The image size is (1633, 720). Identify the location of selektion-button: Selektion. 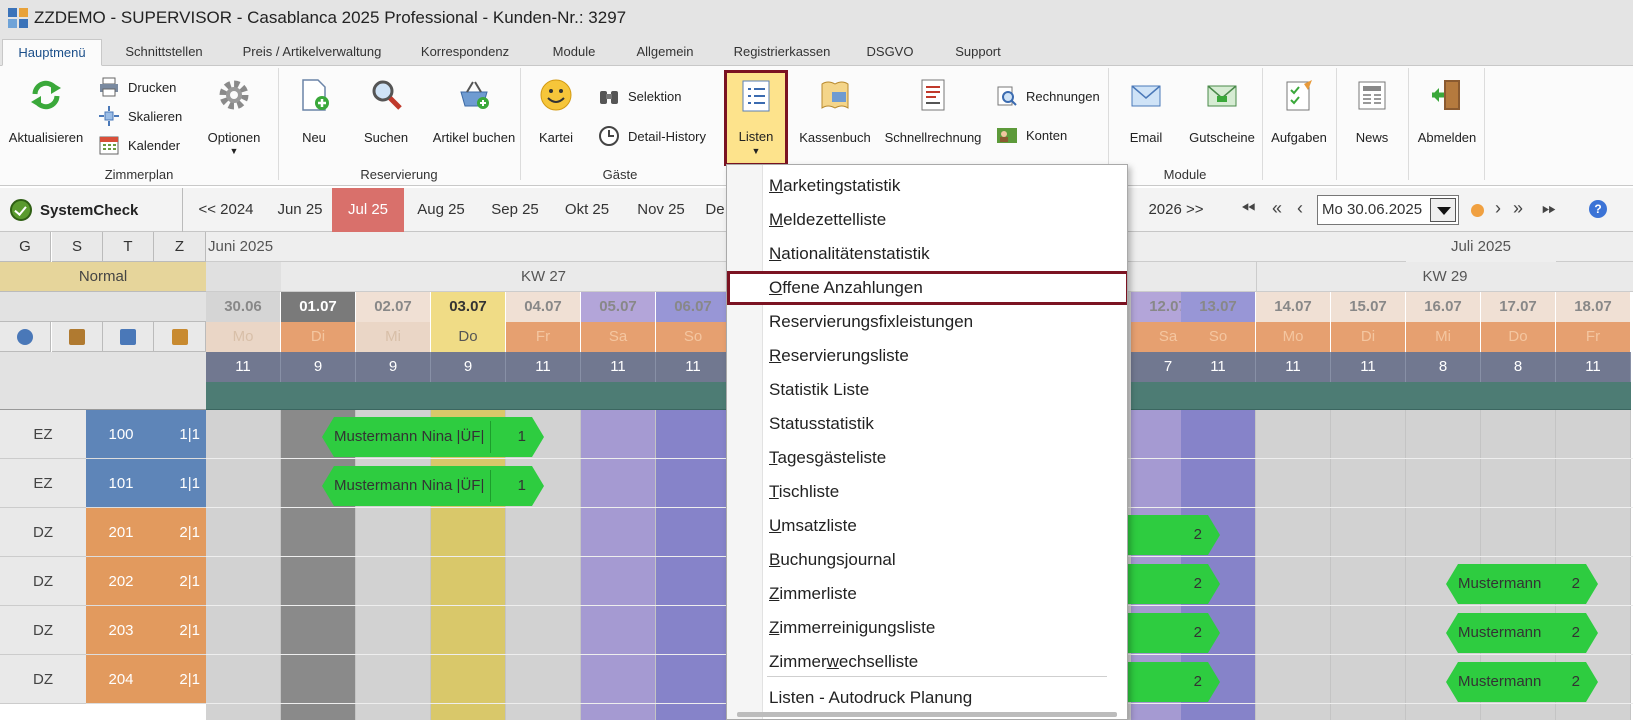
(639, 96).